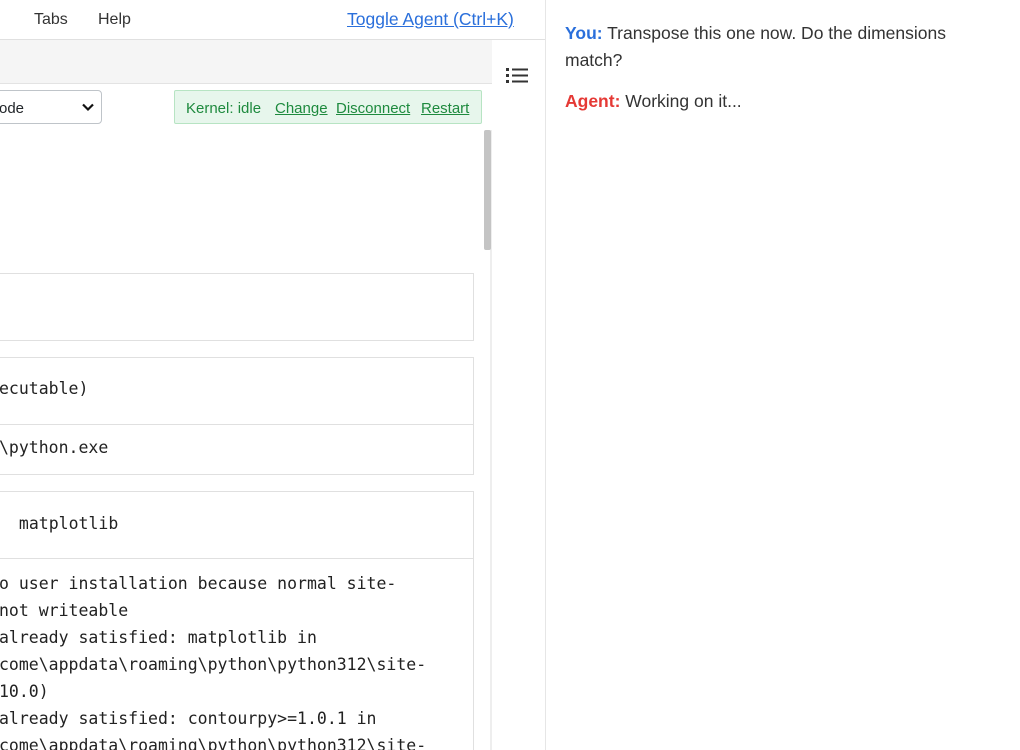 The image size is (1020, 750). Describe the element at coordinates (64, 610) in the screenshot. I see `output-line: not writeable` at that location.